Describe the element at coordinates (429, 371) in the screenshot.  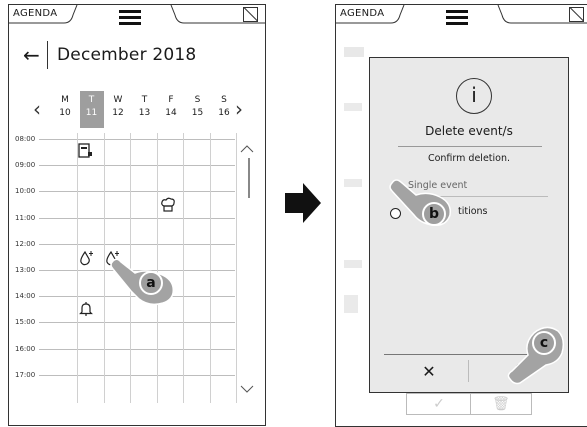
I see `cancel-button: ✕` at that location.